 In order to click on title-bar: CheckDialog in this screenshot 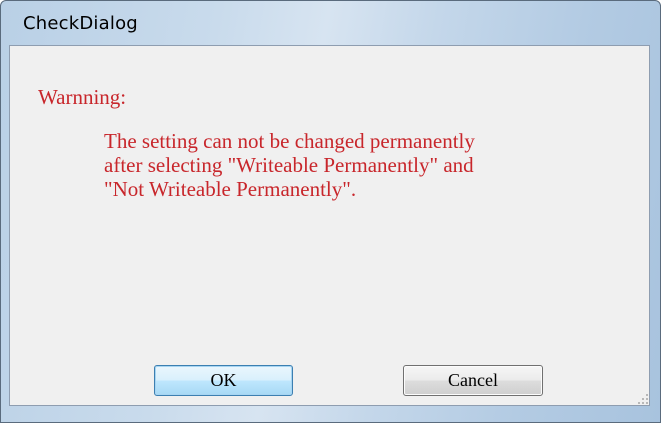, I will do `click(330, 19)`.